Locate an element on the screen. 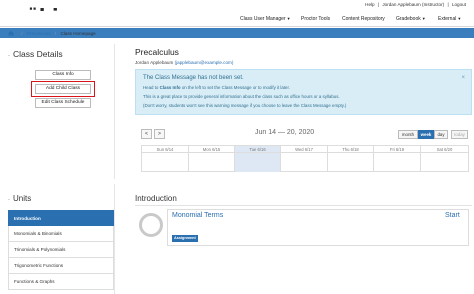 The image size is (474, 294). class-details-title: - Class Details is located at coordinates (35, 54).